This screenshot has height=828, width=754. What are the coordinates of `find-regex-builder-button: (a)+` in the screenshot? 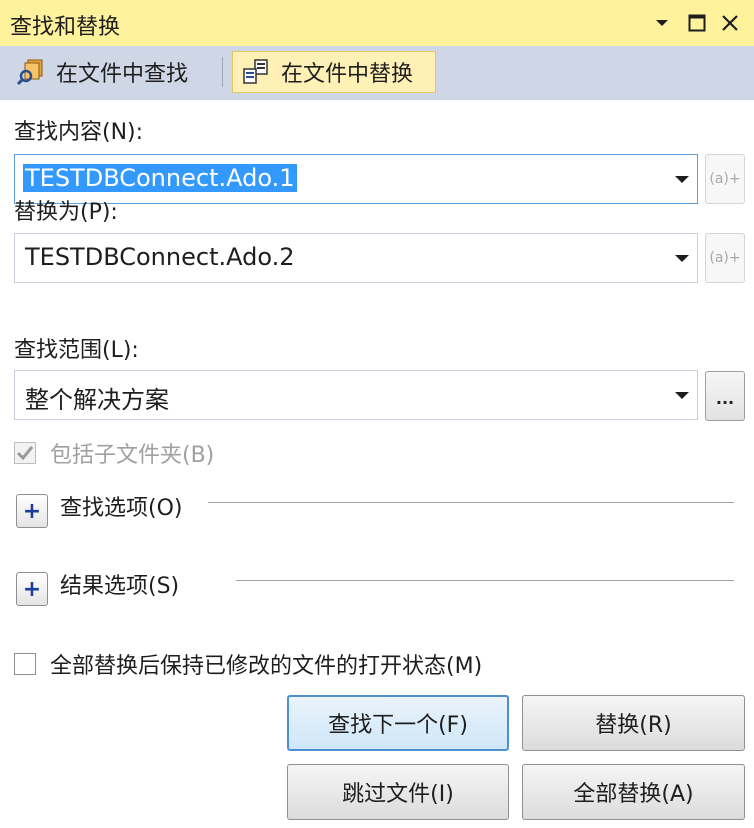 It's located at (725, 179).